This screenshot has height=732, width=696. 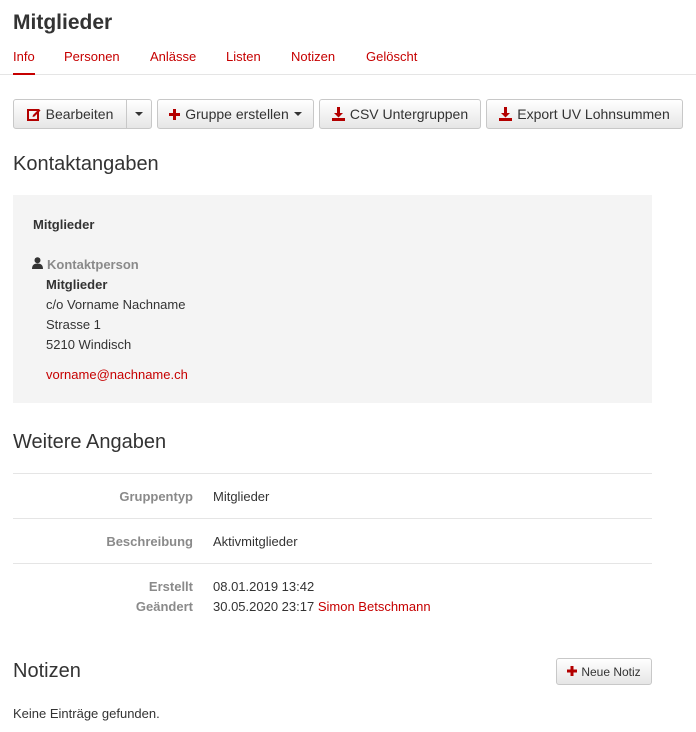 What do you see at coordinates (116, 304) in the screenshot?
I see `contact-co-line: c/o Vorname Nachname` at bounding box center [116, 304].